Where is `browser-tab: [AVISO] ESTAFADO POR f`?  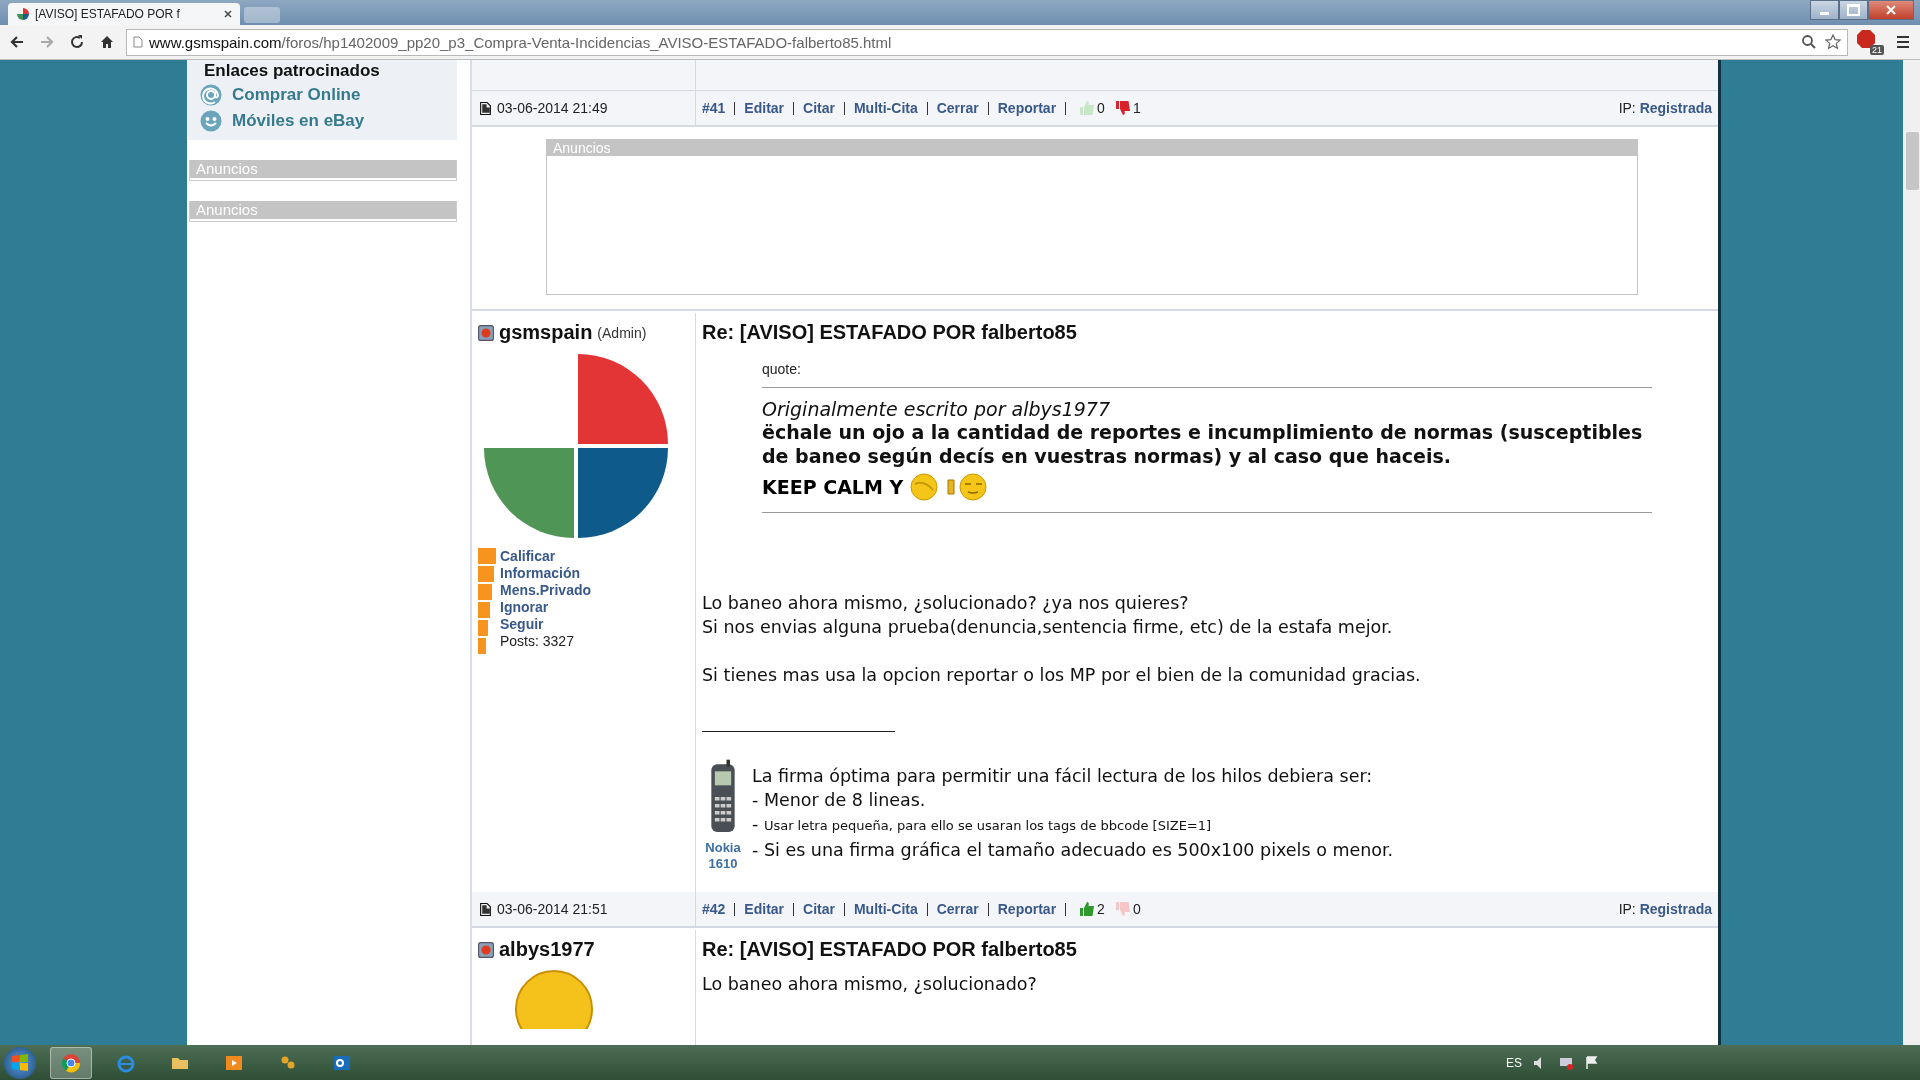 browser-tab: [AVISO] ESTAFADO POR f is located at coordinates (124, 14).